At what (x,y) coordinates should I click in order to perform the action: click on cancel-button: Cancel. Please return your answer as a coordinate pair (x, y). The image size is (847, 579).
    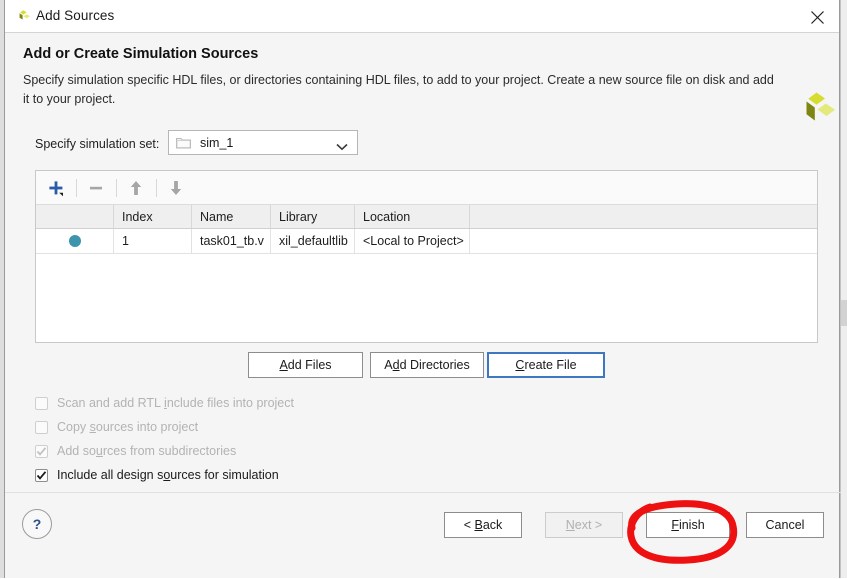
    Looking at the image, I should click on (785, 525).